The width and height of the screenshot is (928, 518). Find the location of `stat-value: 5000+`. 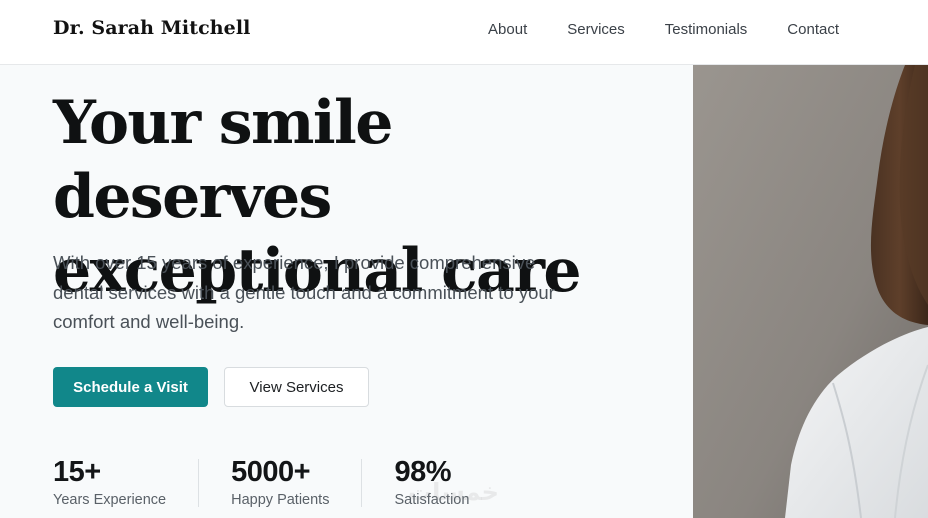

stat-value: 5000+ is located at coordinates (271, 472).